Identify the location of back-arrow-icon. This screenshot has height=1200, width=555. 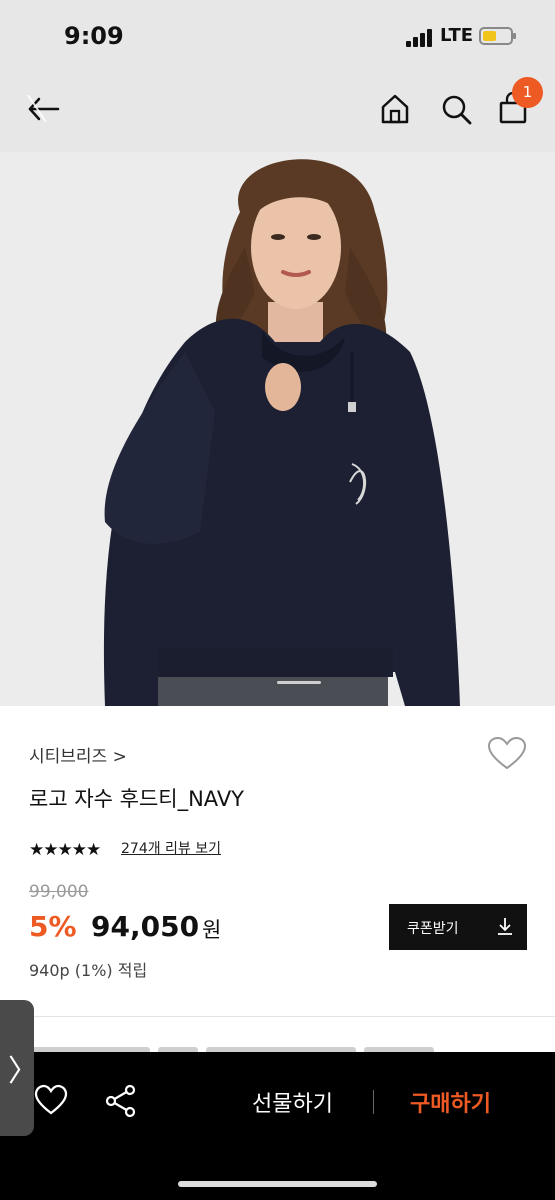
(43, 109).